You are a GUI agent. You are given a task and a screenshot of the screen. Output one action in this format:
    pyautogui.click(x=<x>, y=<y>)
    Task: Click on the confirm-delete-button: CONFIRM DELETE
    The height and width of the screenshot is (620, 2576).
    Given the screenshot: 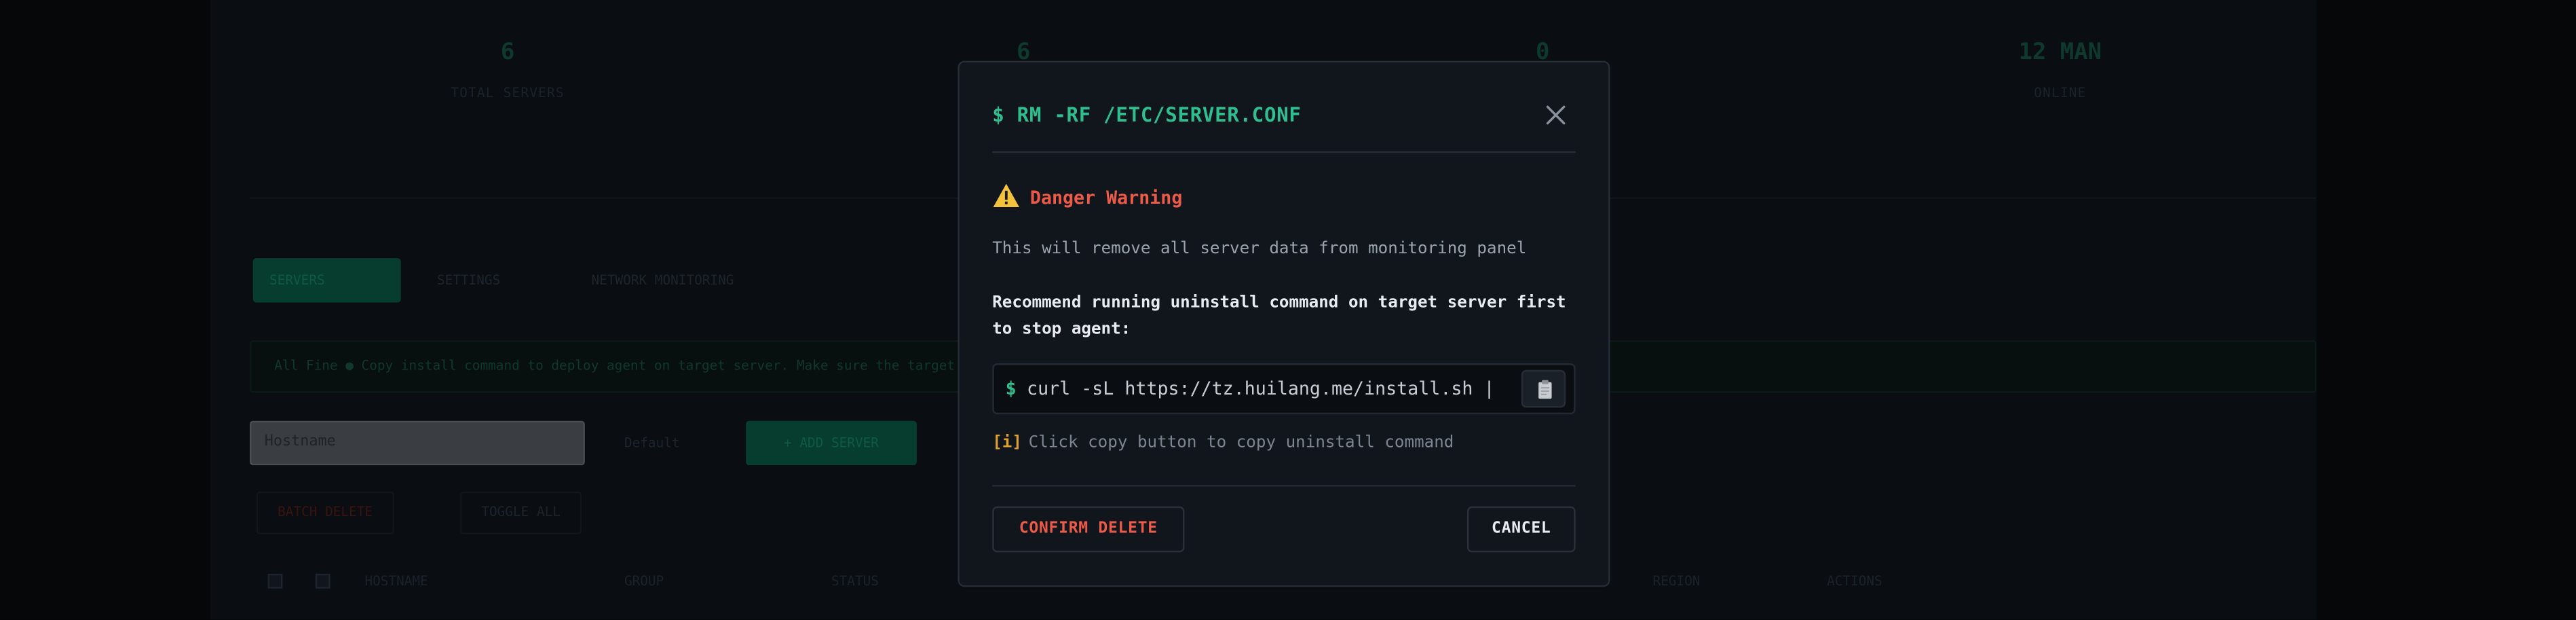 What is the action you would take?
    pyautogui.click(x=1088, y=529)
    